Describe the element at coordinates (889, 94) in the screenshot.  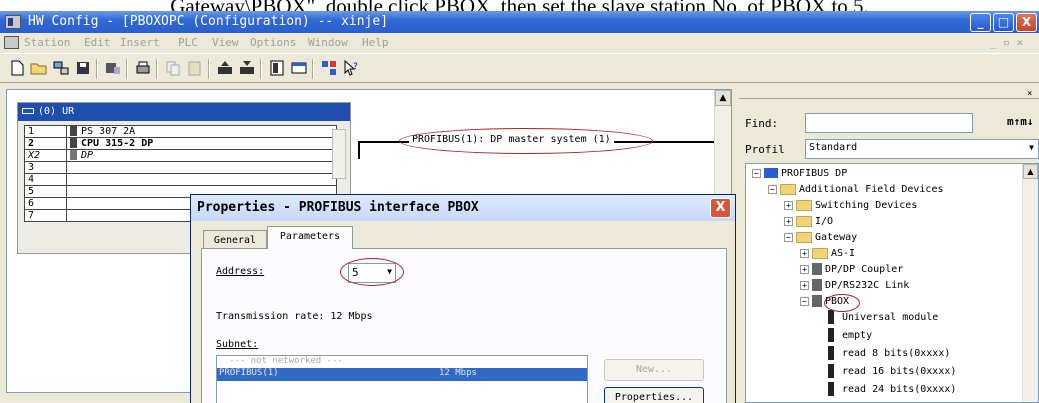
I see `catalog-grip` at that location.